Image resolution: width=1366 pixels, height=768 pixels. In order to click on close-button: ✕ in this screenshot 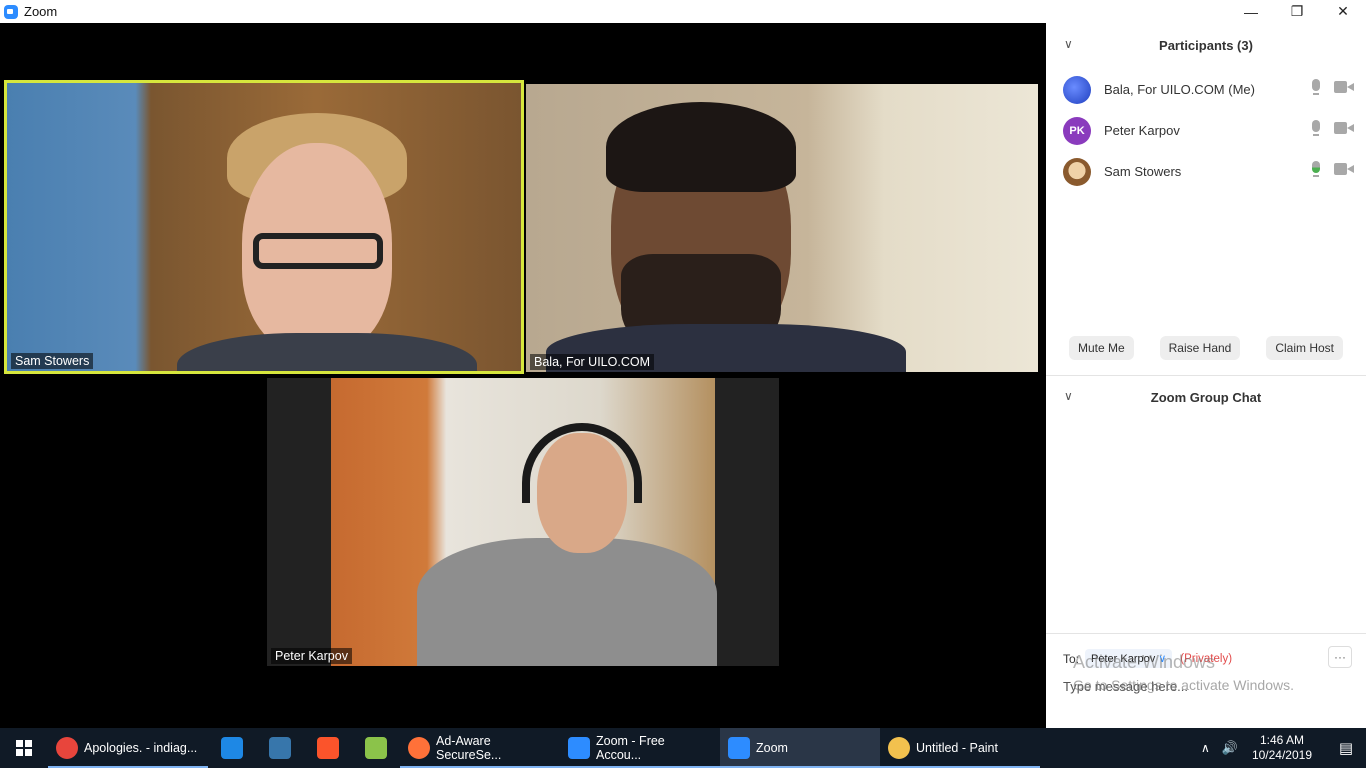, I will do `click(1343, 11)`.